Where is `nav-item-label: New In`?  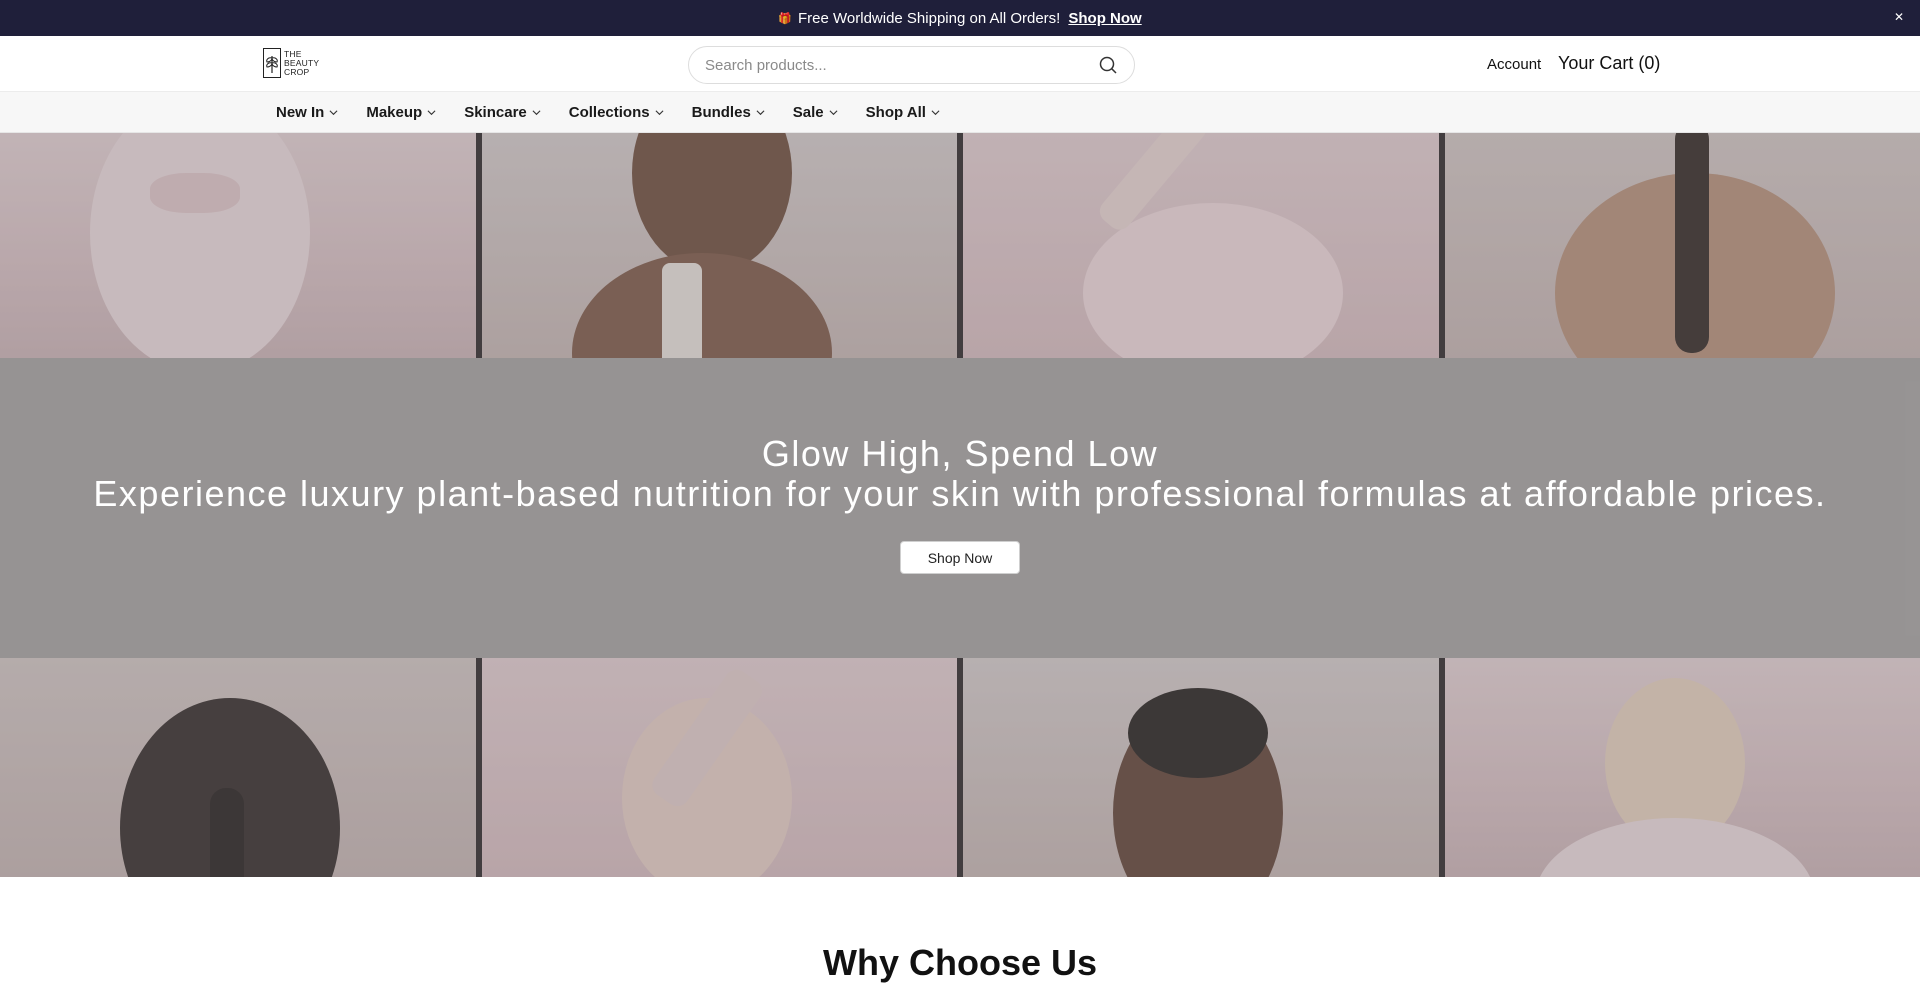 nav-item-label: New In is located at coordinates (300, 112).